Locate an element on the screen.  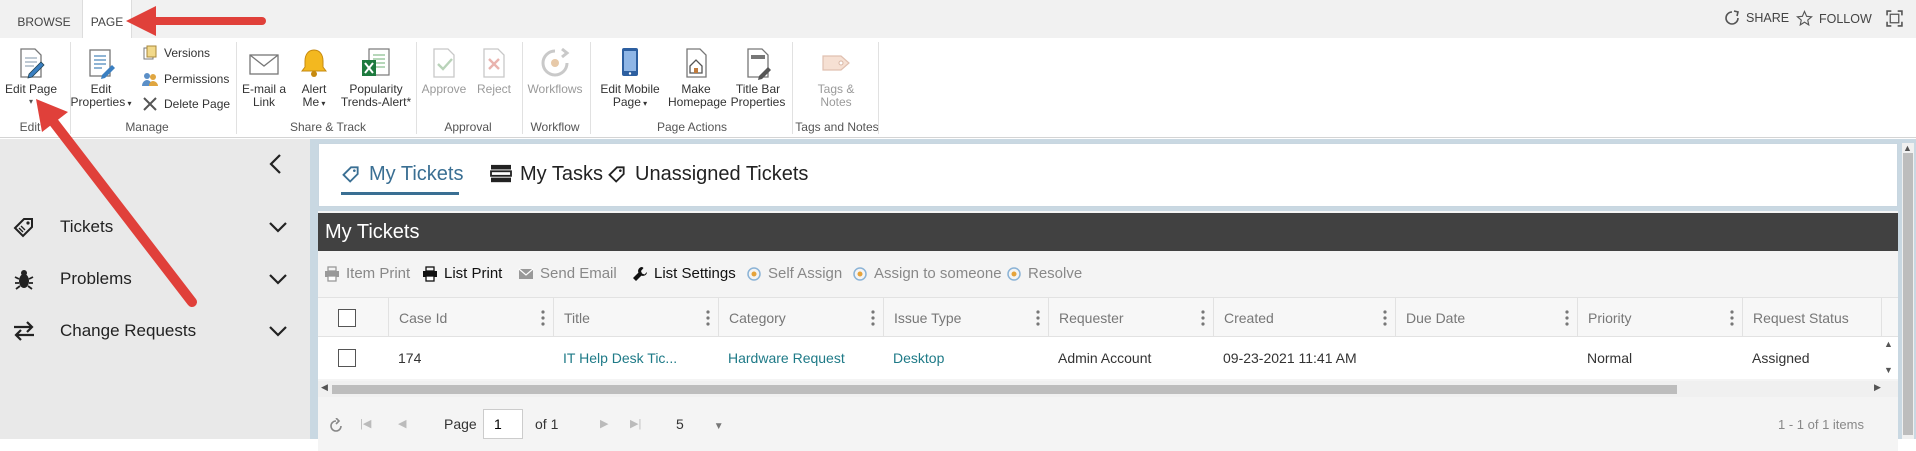
popularity-trends-alert-button: Popularity Trends-Alert* is located at coordinates (376, 77).